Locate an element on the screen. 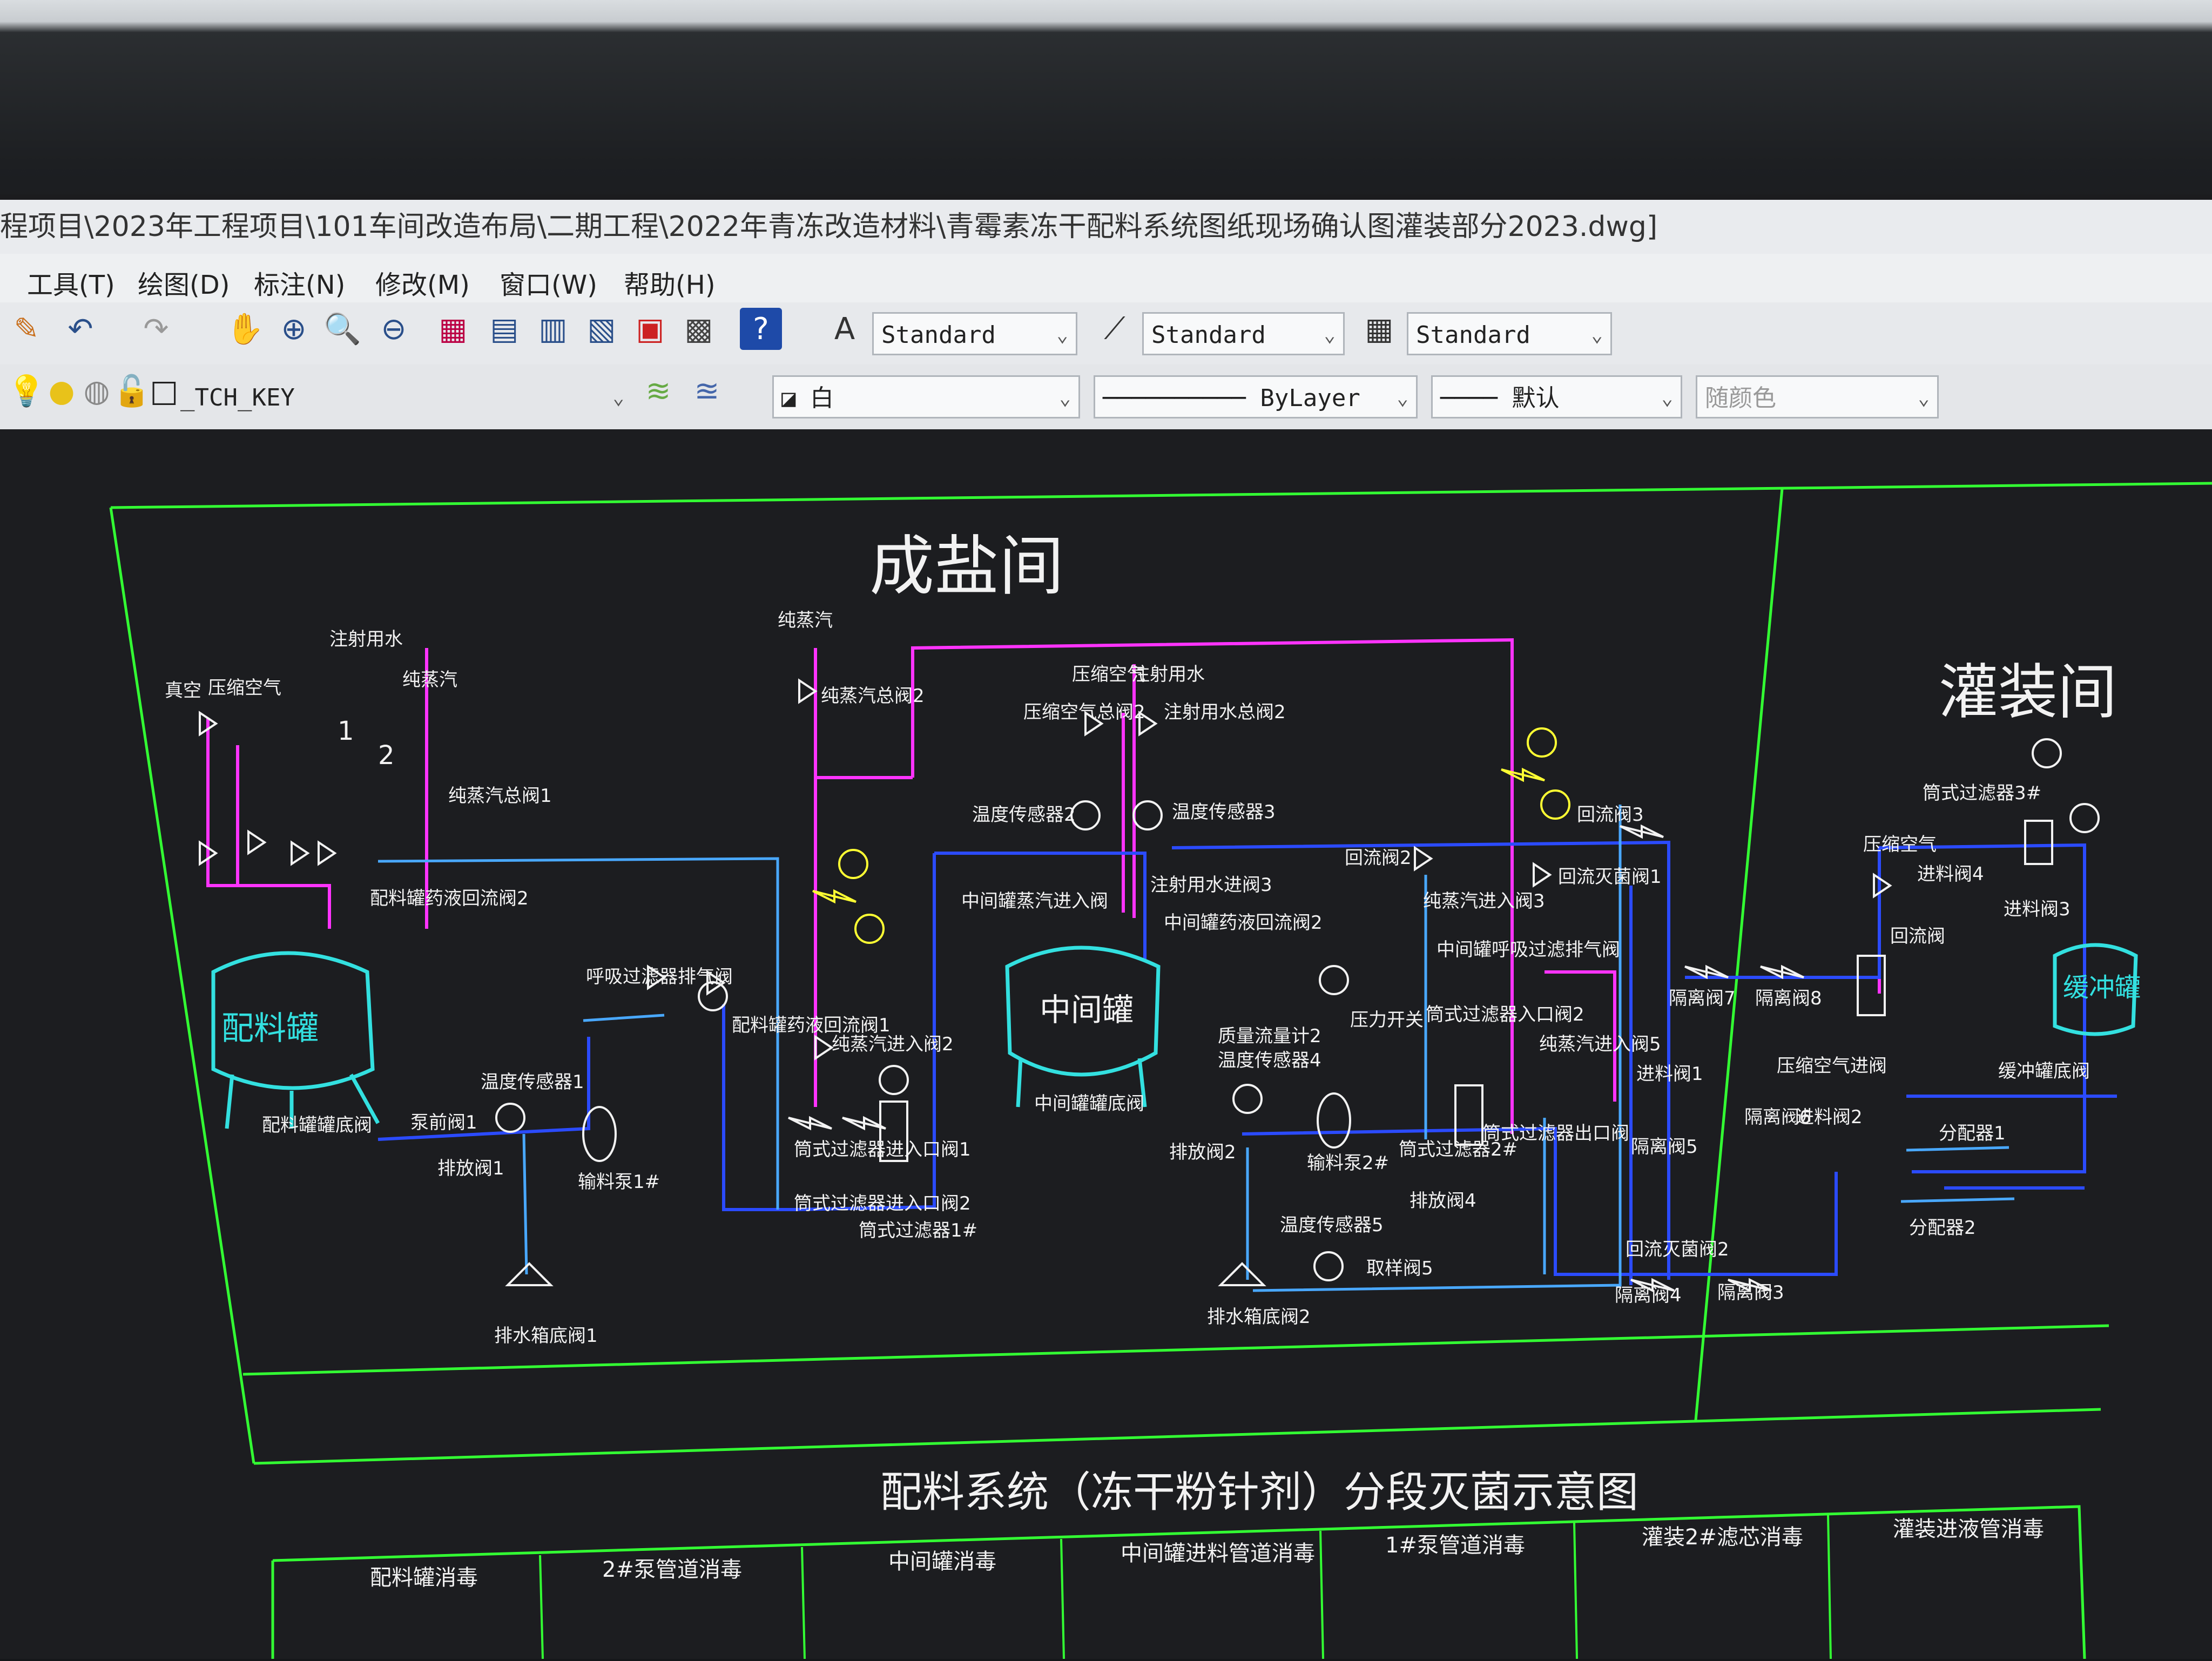 Image resolution: width=2212 pixels, height=1661 pixels. zoom-window-icon: 🔍 is located at coordinates (342, 329).